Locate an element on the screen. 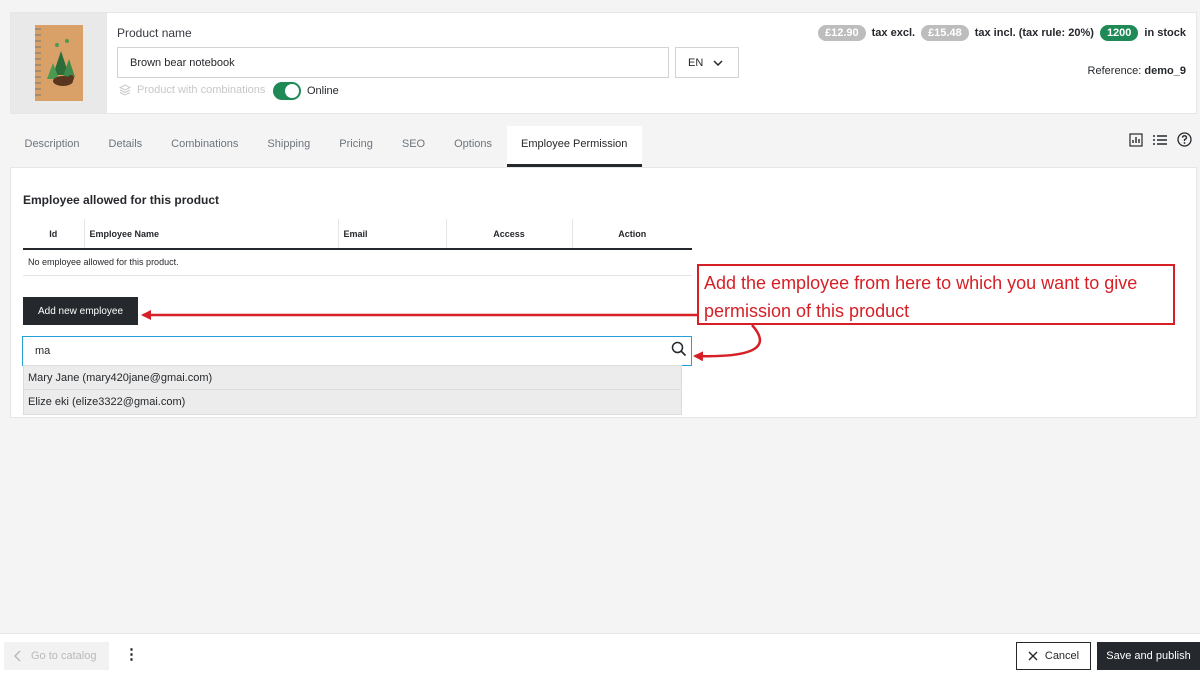 This screenshot has height=675, width=1200. close-icon is located at coordinates (1033, 656).